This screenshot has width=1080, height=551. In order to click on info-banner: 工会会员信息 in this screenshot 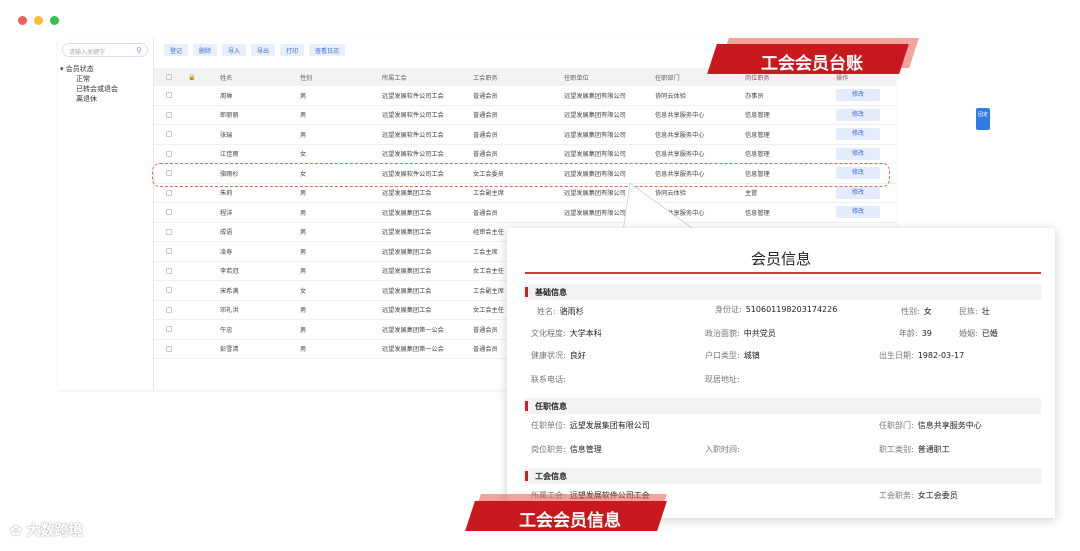, I will do `click(567, 513)`.